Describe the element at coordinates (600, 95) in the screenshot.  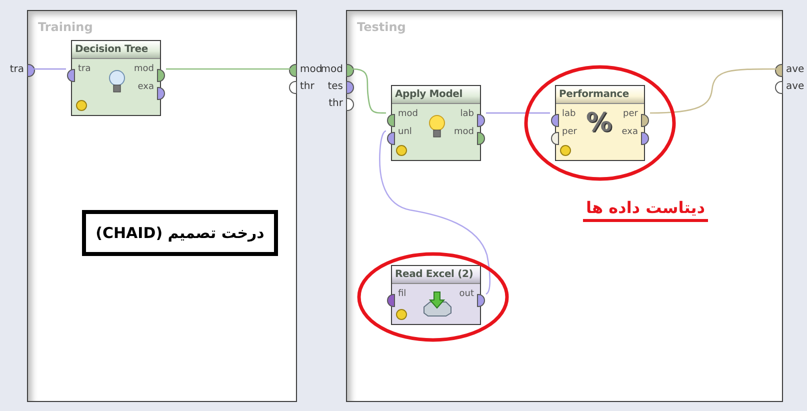
I see `operator-title: Performance` at that location.